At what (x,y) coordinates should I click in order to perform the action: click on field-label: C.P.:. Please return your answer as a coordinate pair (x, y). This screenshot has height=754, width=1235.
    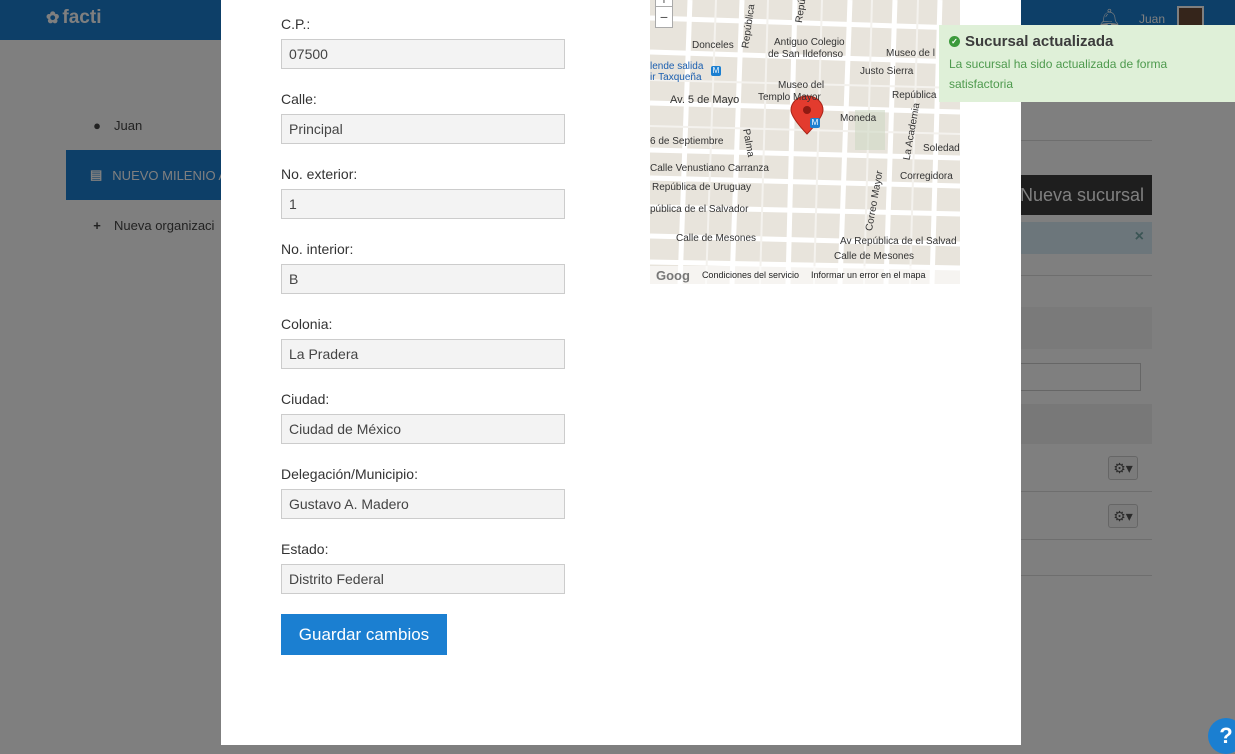
    Looking at the image, I should click on (296, 24).